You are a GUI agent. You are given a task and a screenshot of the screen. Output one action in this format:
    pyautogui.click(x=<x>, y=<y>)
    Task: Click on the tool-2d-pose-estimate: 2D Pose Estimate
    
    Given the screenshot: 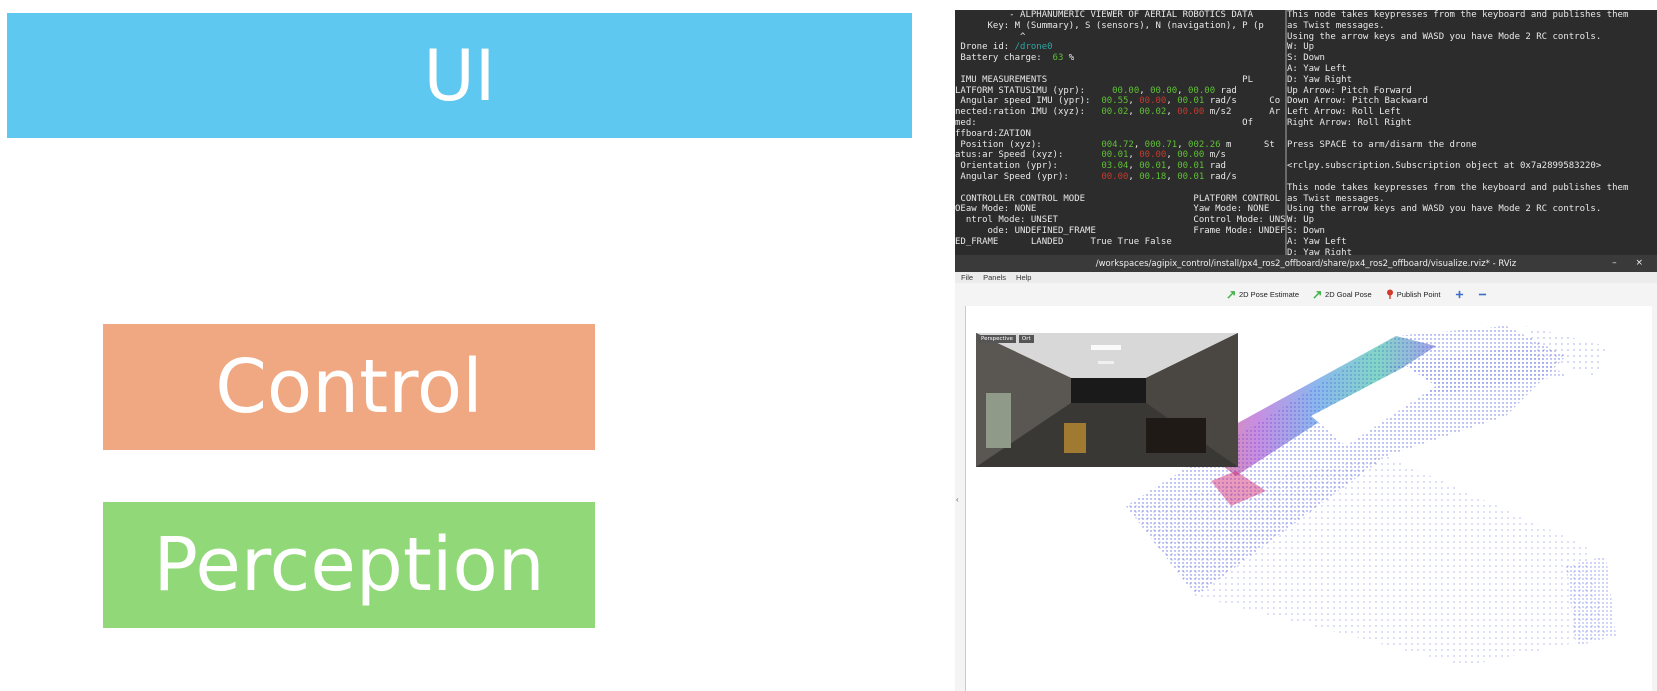 What is the action you would take?
    pyautogui.click(x=1263, y=294)
    